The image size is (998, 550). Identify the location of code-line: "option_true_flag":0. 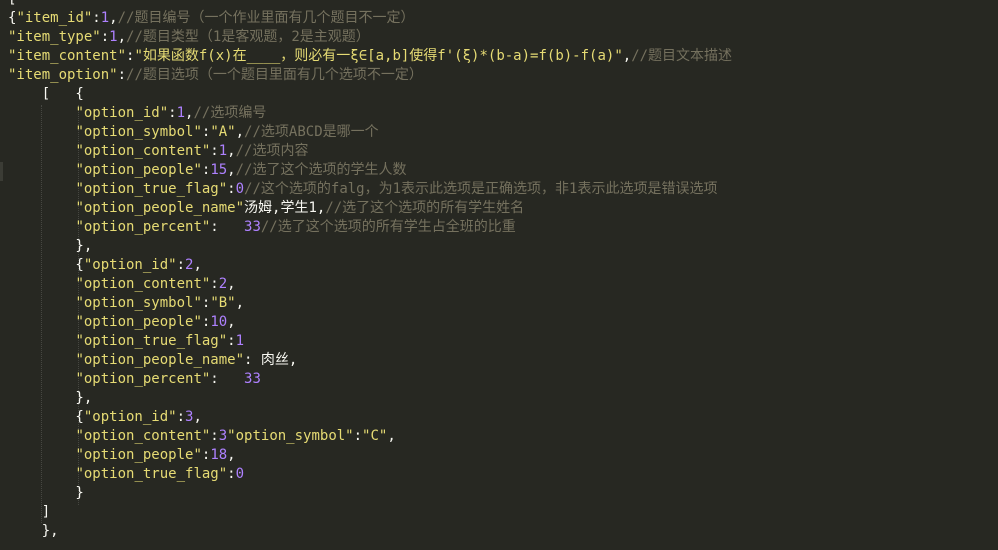
(126, 474).